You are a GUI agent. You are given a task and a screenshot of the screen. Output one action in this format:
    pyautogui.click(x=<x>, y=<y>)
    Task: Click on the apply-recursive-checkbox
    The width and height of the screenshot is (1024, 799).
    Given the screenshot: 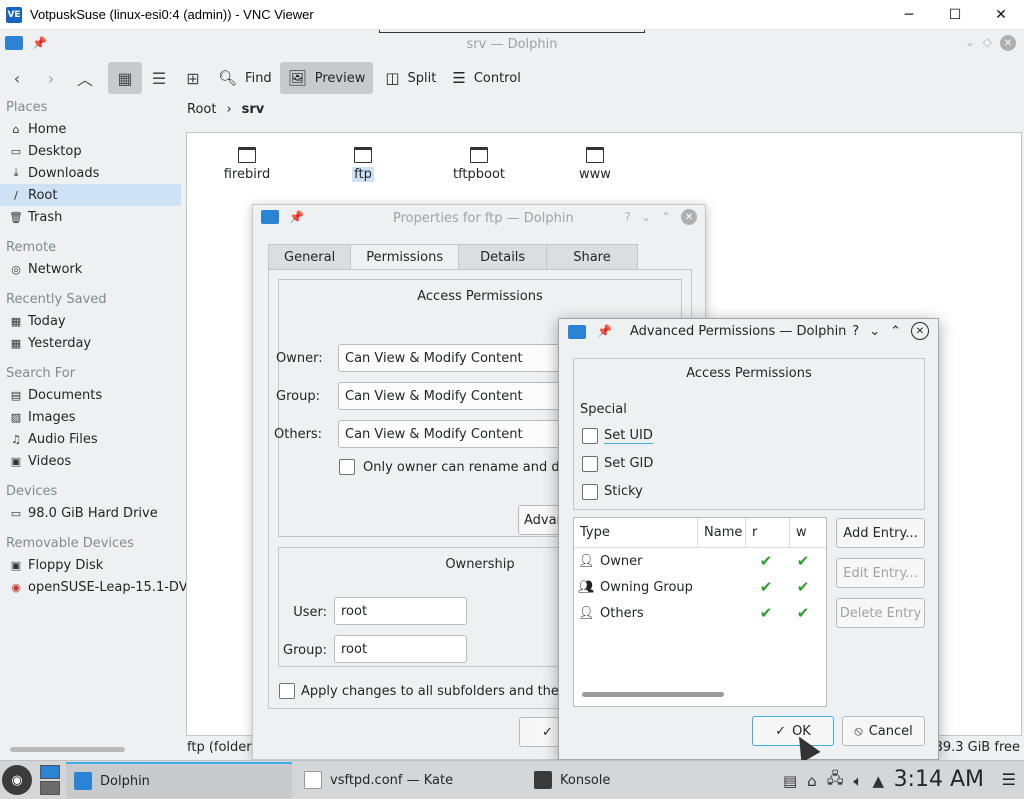 What is the action you would take?
    pyautogui.click(x=287, y=691)
    